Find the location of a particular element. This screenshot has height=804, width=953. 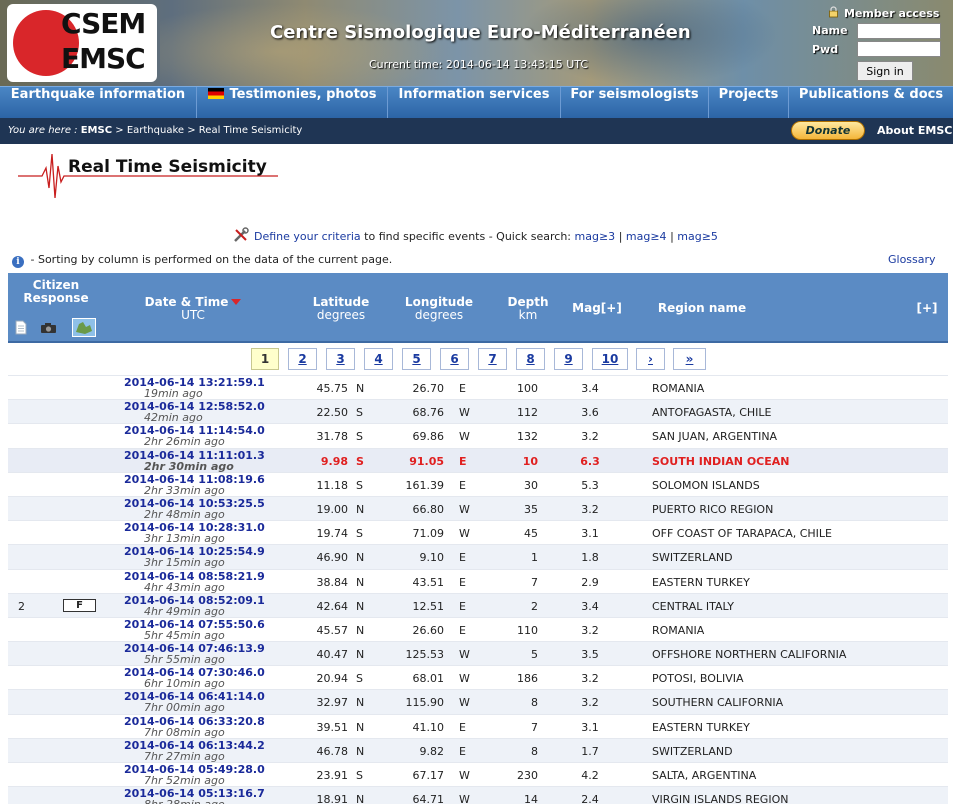

nav-information-services: Information services is located at coordinates (474, 103).